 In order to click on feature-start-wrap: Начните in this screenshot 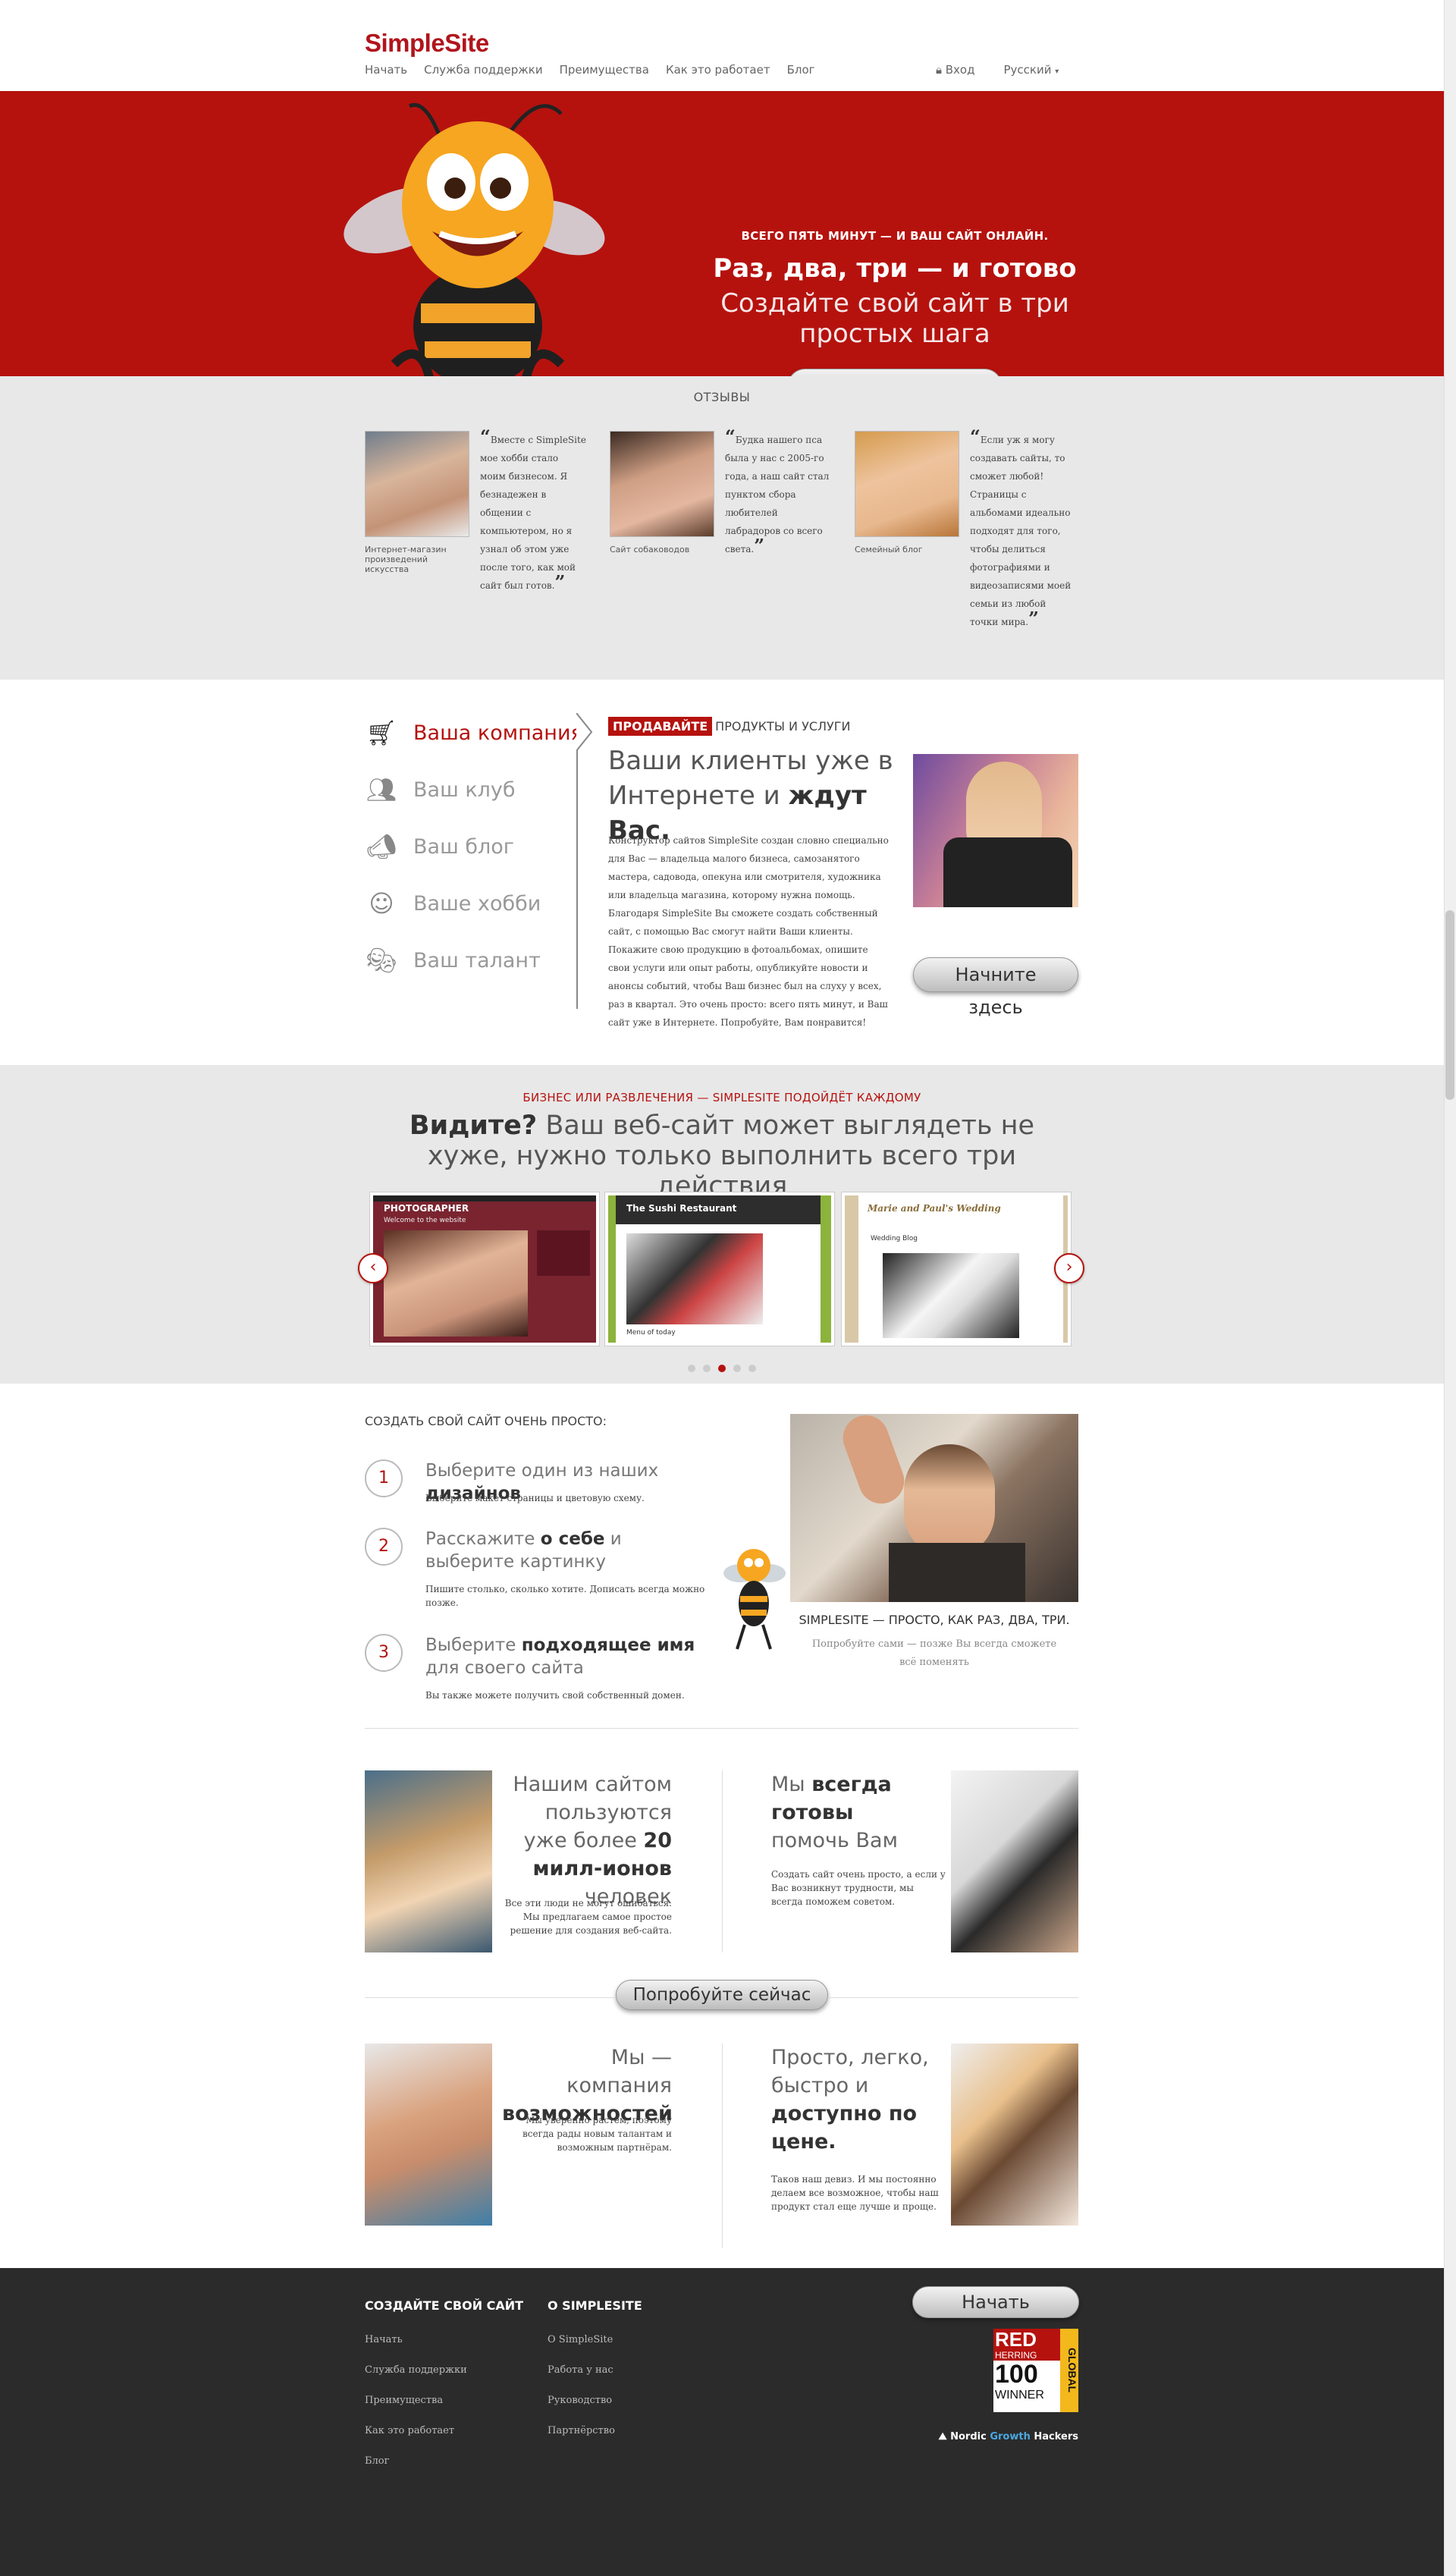, I will do `click(995, 974)`.